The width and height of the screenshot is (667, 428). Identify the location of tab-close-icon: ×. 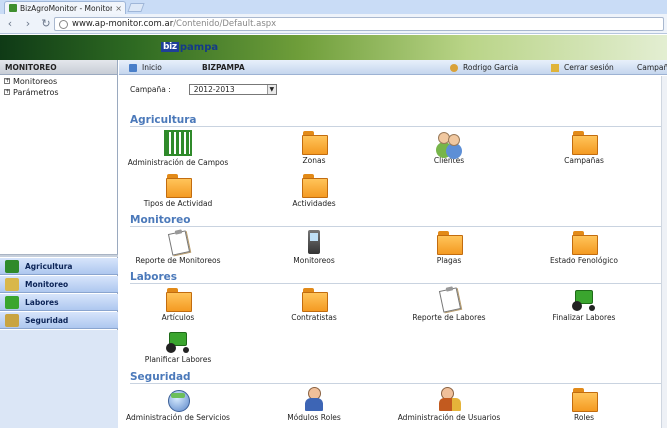
(118, 8).